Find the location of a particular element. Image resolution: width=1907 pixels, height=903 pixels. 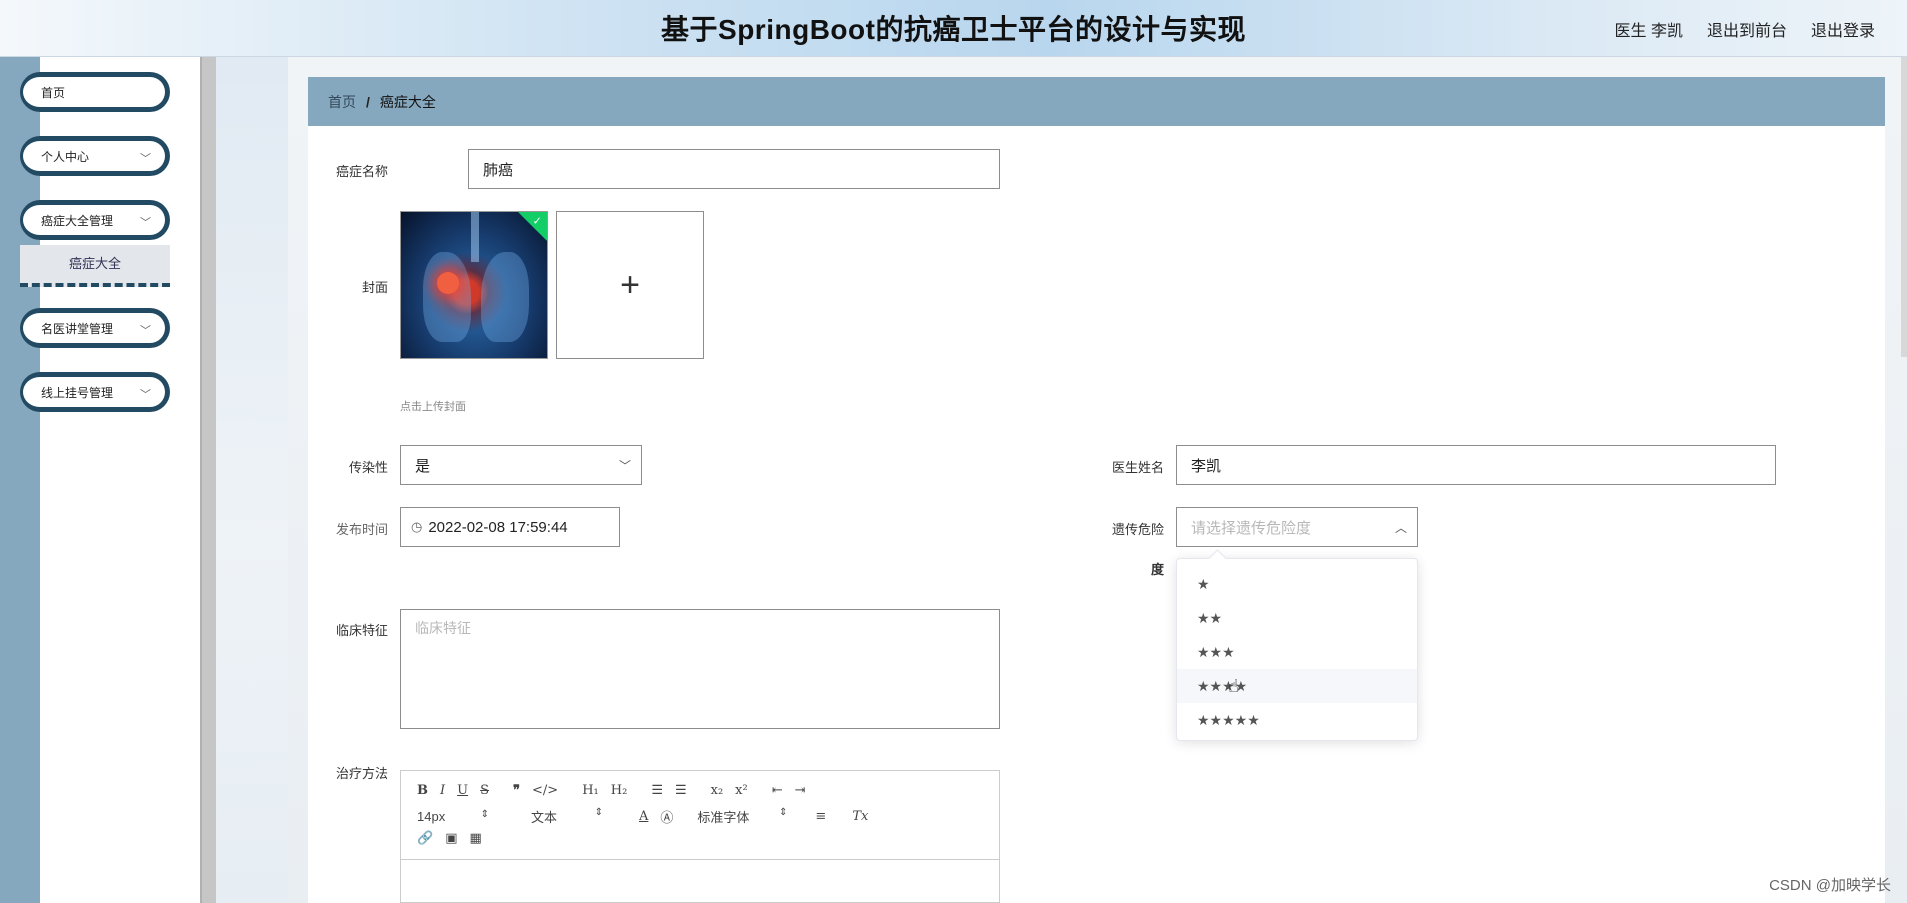

clock-icon: ◷ is located at coordinates (417, 526).